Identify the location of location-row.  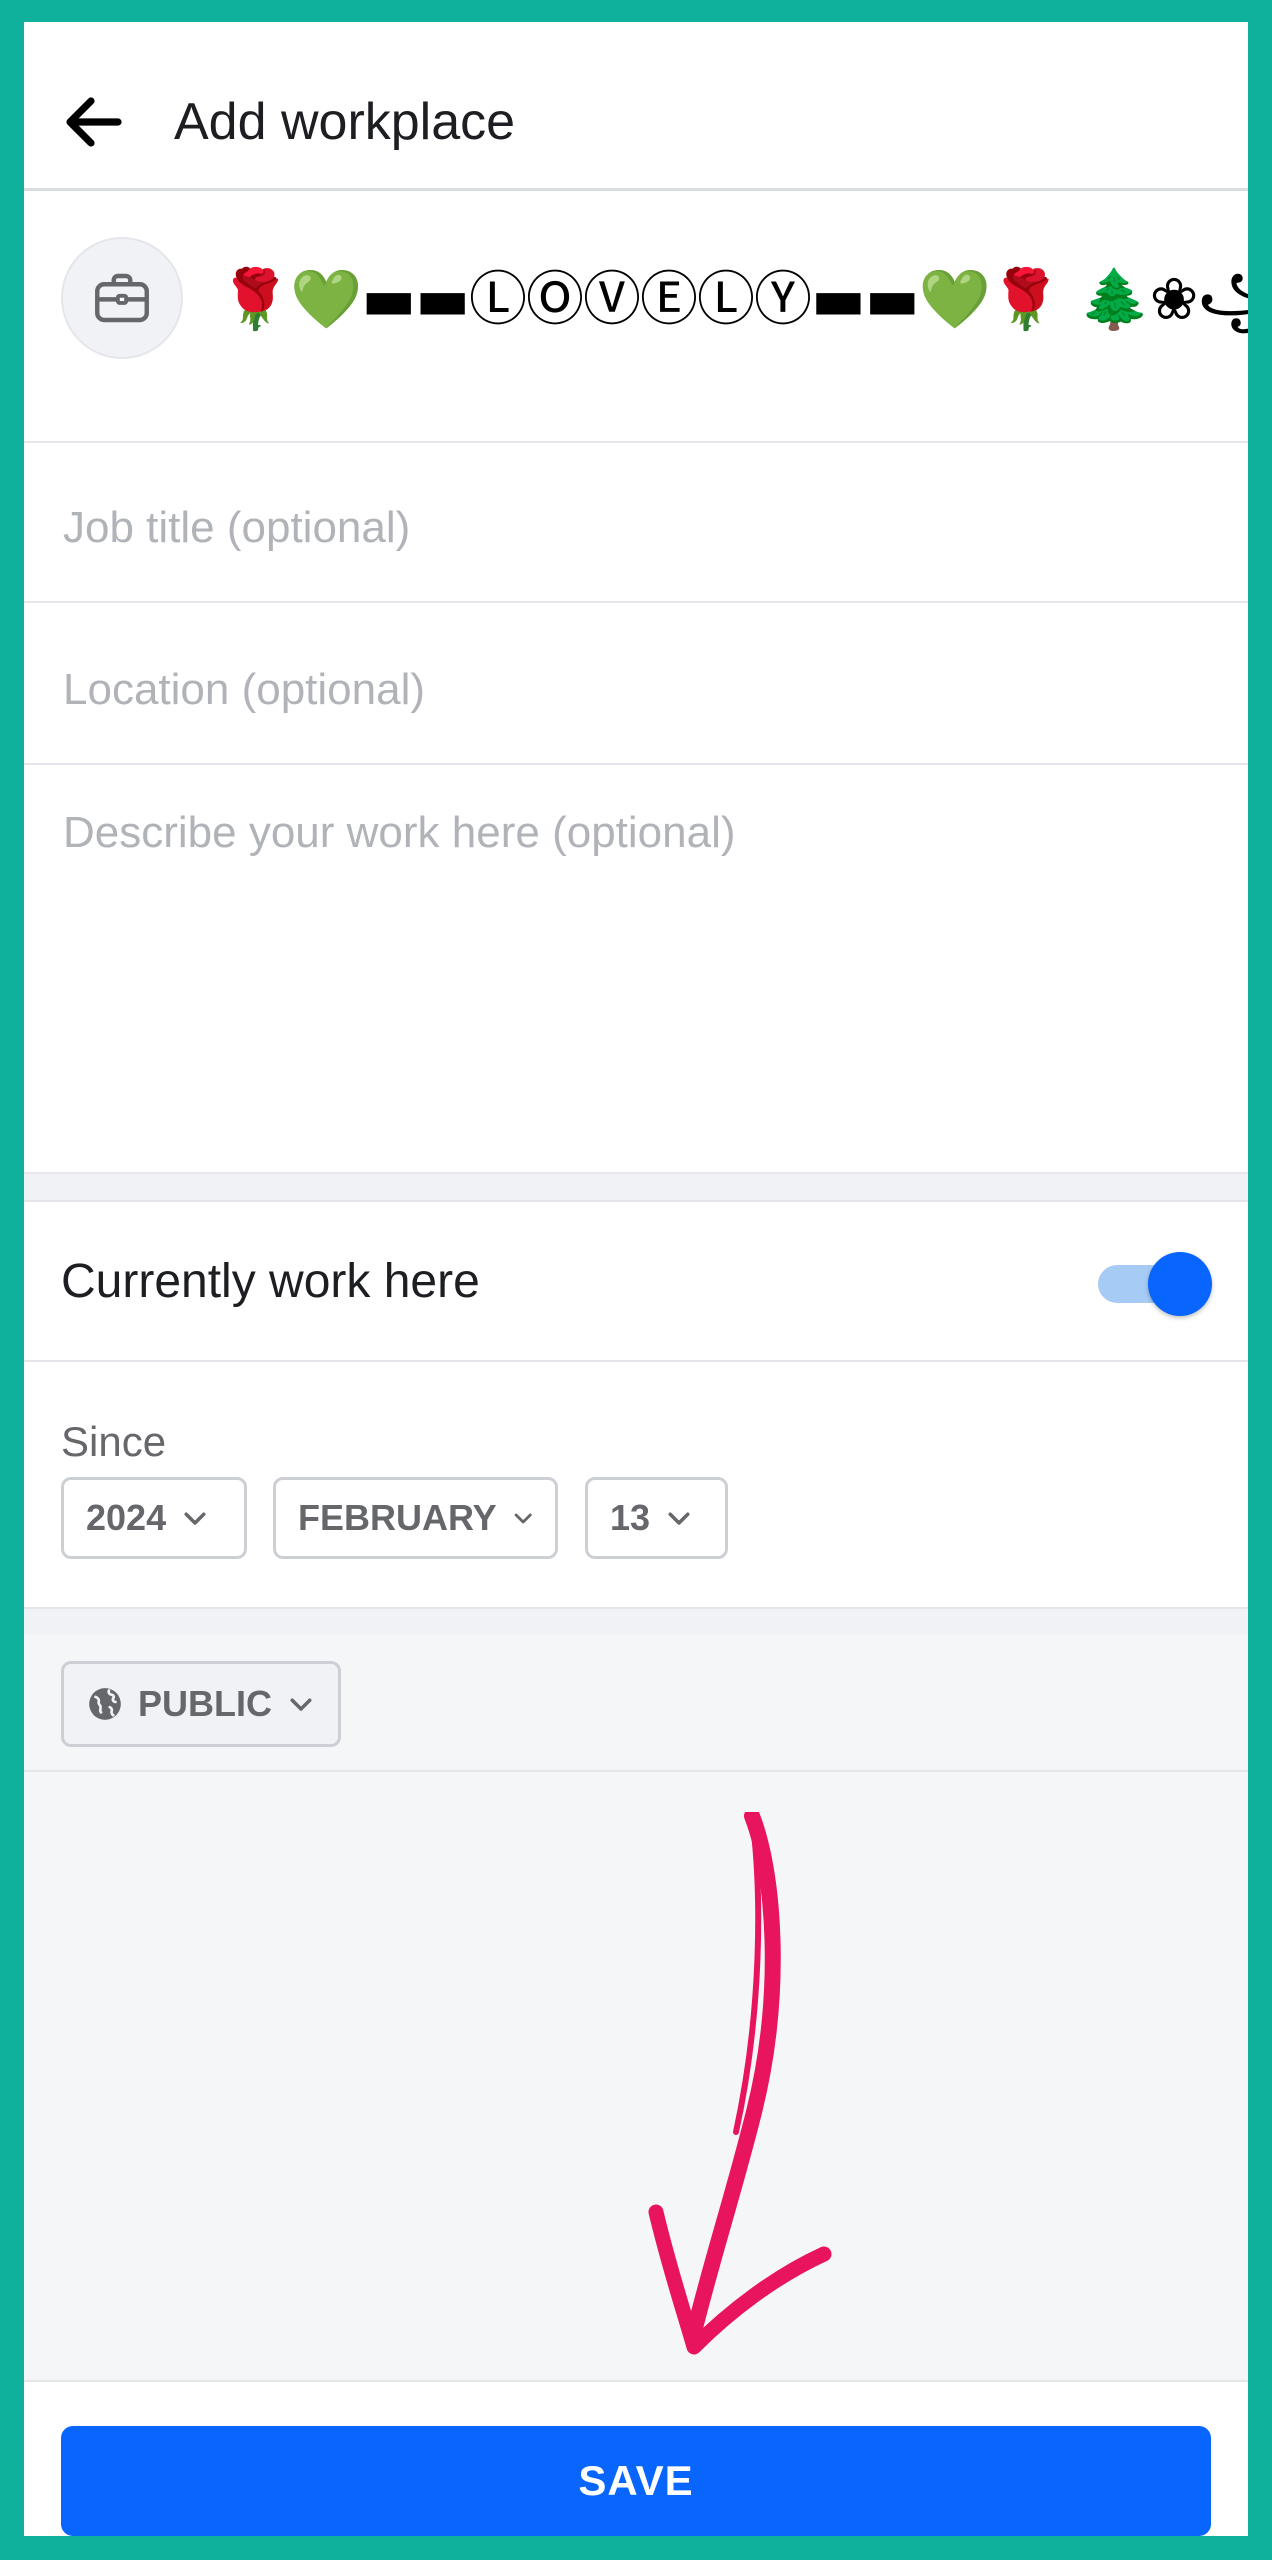
(636, 684).